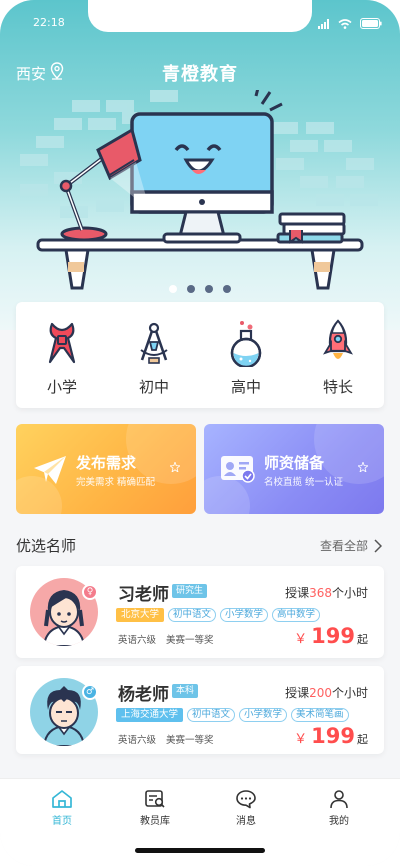 The image size is (400, 866). Describe the element at coordinates (46, 546) in the screenshot. I see `section-title: 优选名师` at that location.